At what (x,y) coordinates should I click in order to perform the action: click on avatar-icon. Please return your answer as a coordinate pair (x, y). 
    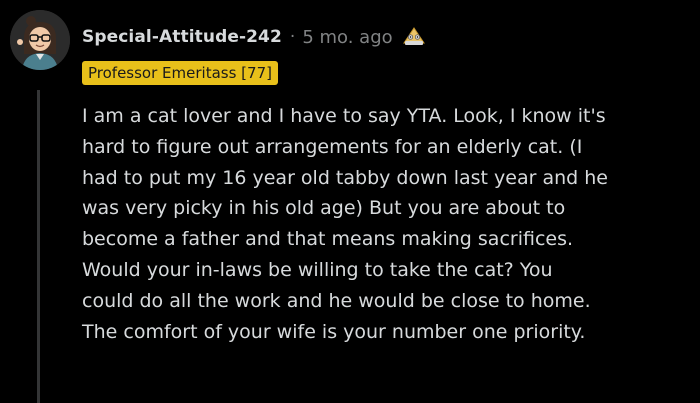
    Looking at the image, I should click on (40, 40).